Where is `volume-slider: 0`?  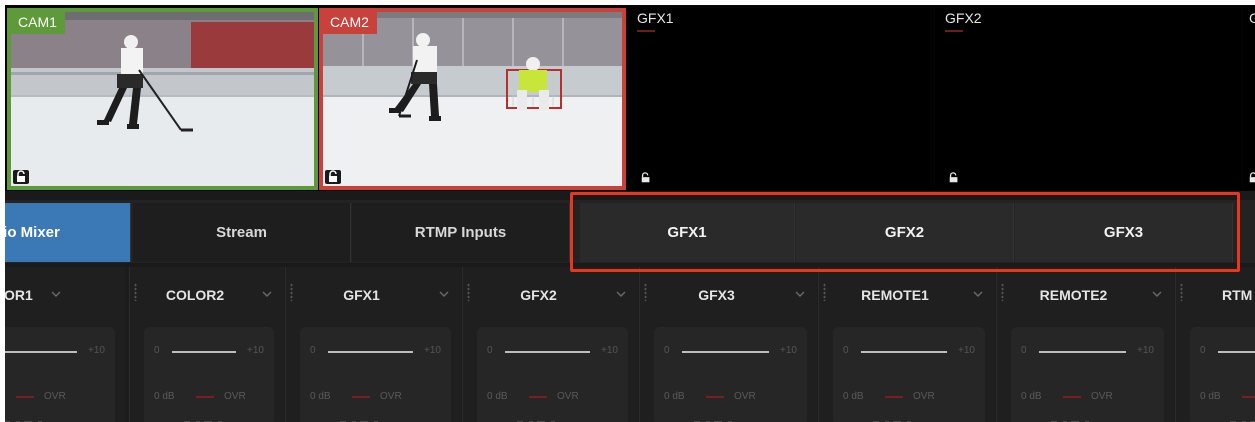
volume-slider: 0 is located at coordinates (1224, 352).